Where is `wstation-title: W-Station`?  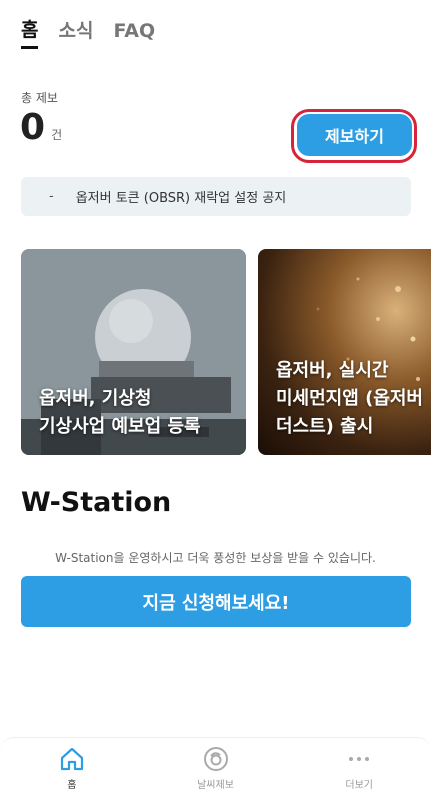 wstation-title: W-Station is located at coordinates (96, 502).